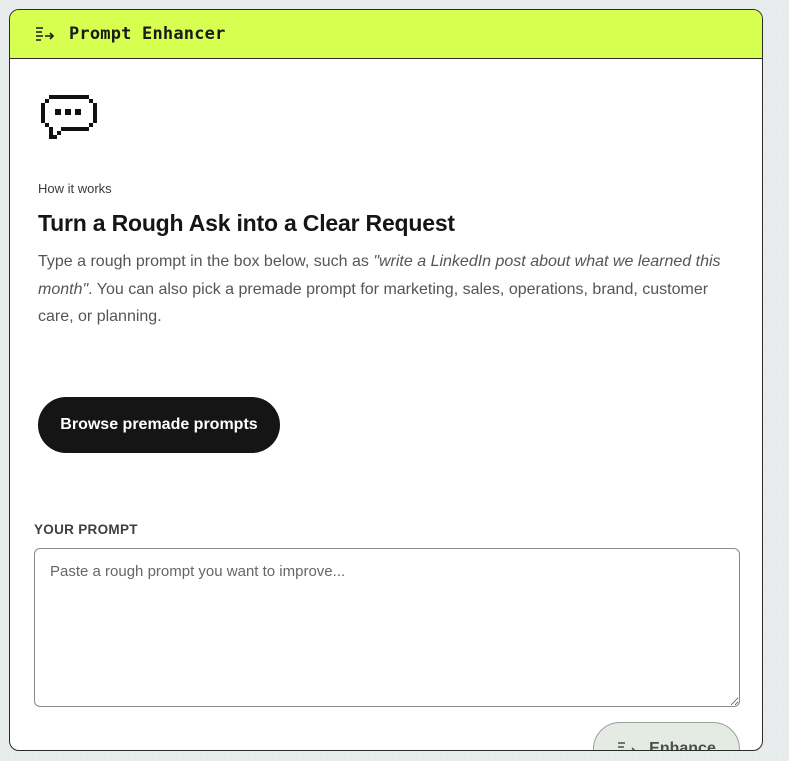  What do you see at coordinates (70, 119) in the screenshot?
I see `chat-bubble-icon` at bounding box center [70, 119].